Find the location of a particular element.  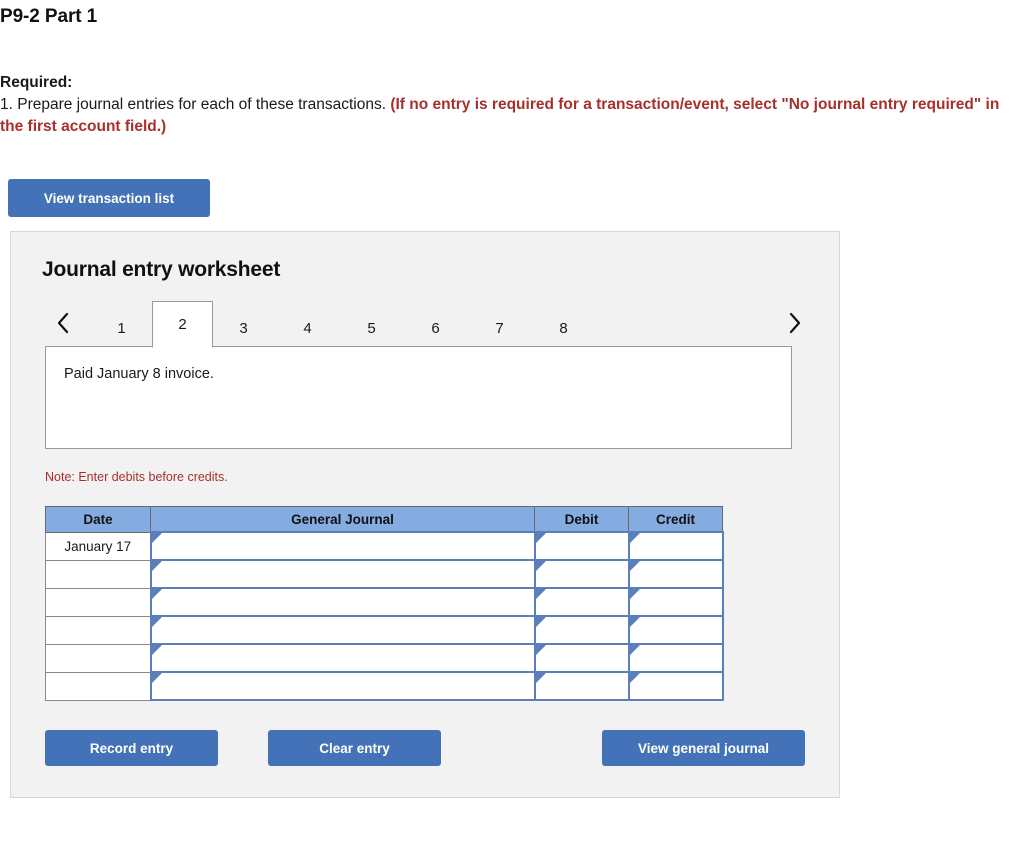

chevron-right-icon is located at coordinates (794, 323).